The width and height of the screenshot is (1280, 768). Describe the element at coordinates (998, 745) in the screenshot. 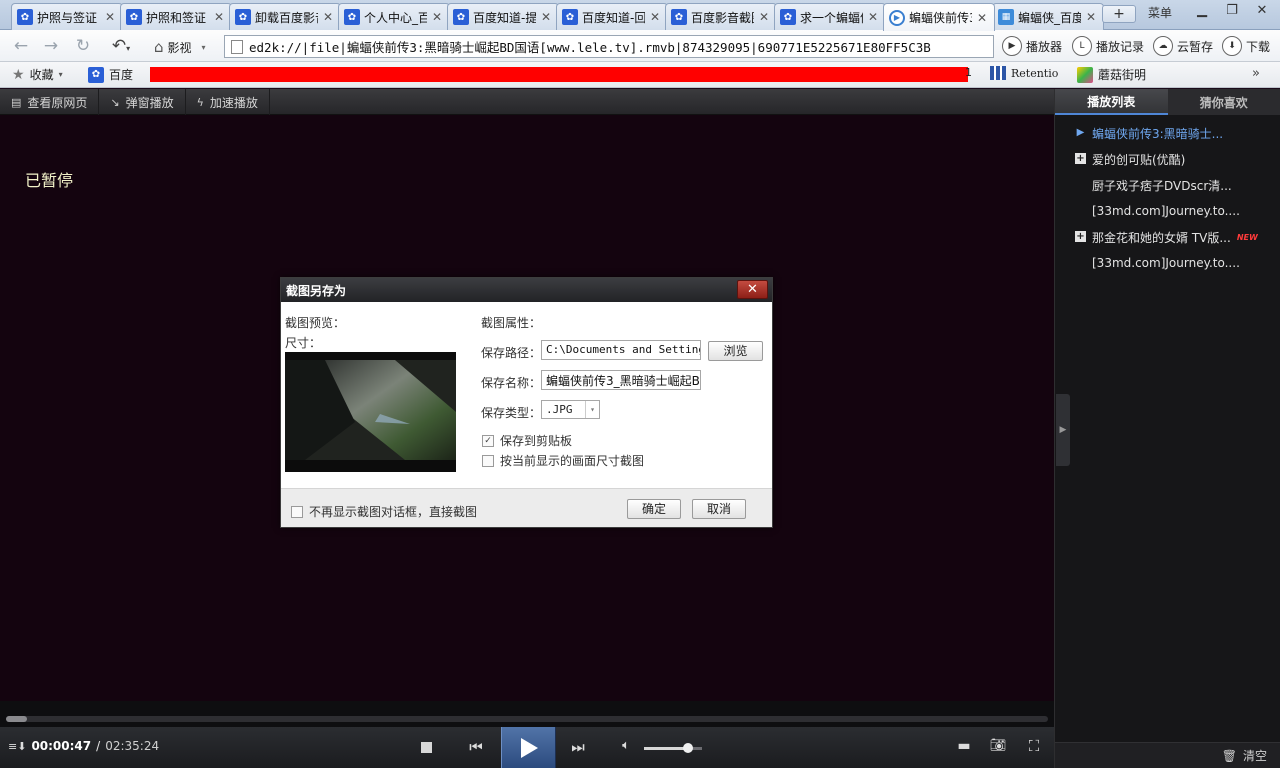

I see `screenshot-button: 📷︎` at that location.